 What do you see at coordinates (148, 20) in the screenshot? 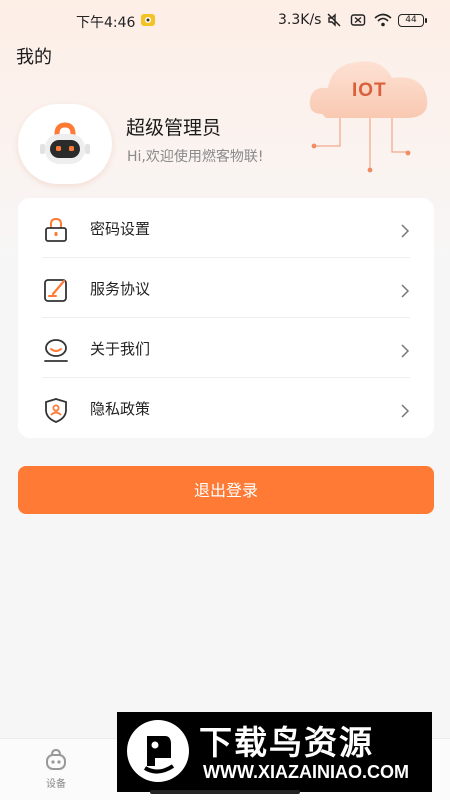
I see `eye-notification-icon` at bounding box center [148, 20].